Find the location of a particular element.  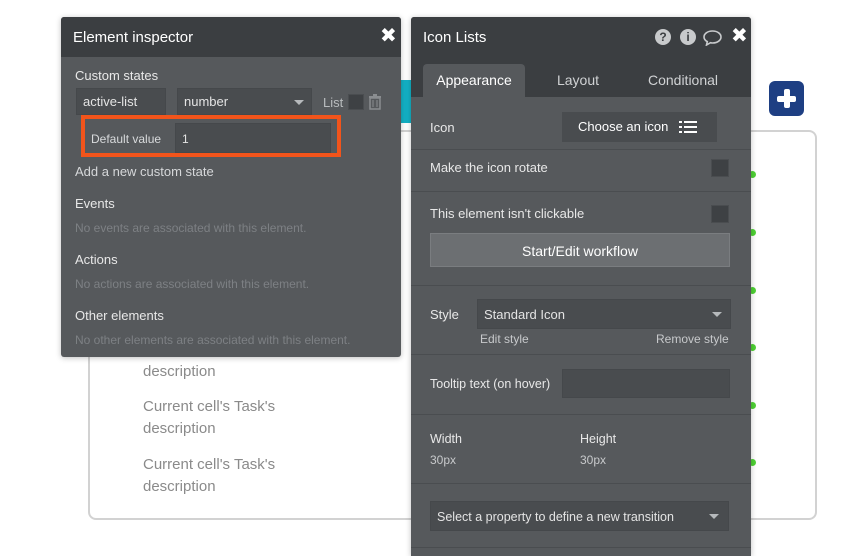

add-custom-state-link: Add a new custom state is located at coordinates (144, 171).